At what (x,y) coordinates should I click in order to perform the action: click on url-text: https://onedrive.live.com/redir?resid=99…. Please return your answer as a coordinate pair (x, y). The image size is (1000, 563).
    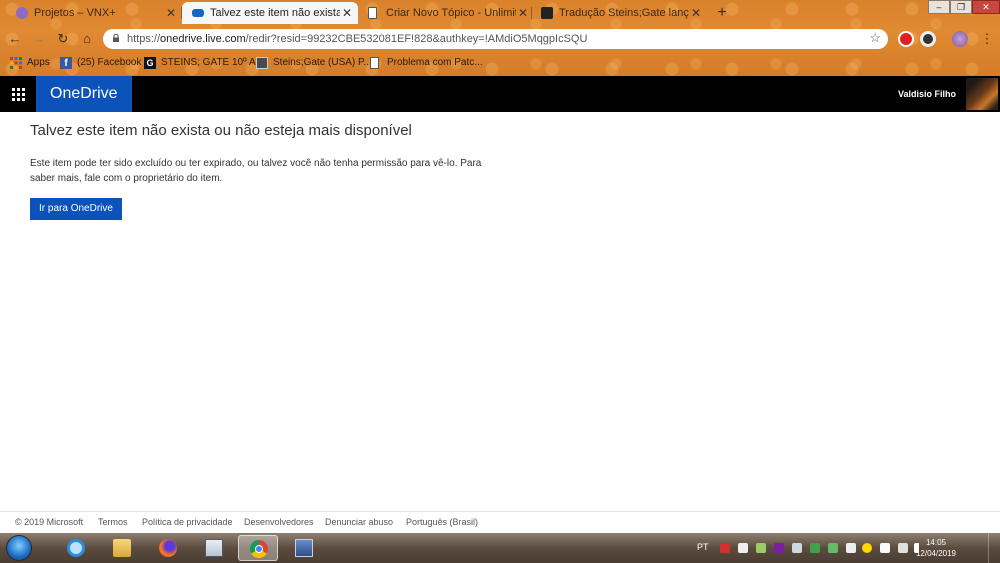
    Looking at the image, I should click on (357, 39).